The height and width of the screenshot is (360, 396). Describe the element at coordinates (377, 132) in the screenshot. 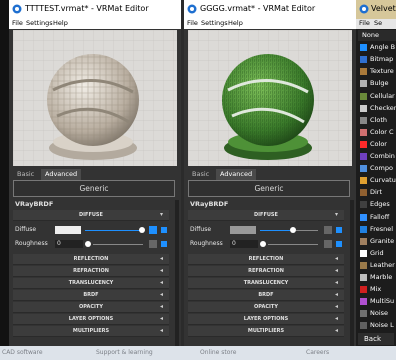

I see `texture-list-item: Color C` at that location.